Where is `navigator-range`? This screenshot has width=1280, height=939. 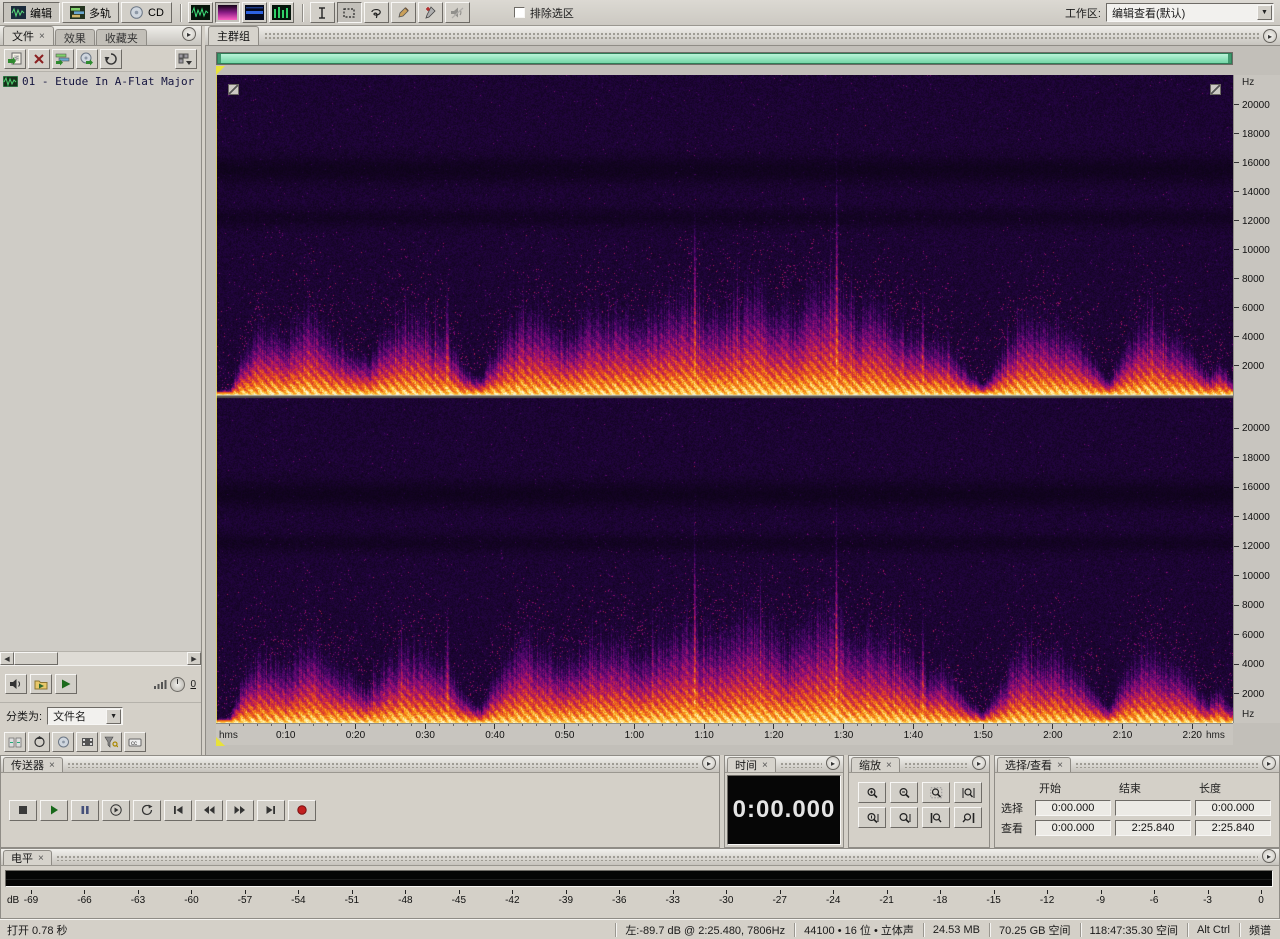
navigator-range is located at coordinates (724, 58).